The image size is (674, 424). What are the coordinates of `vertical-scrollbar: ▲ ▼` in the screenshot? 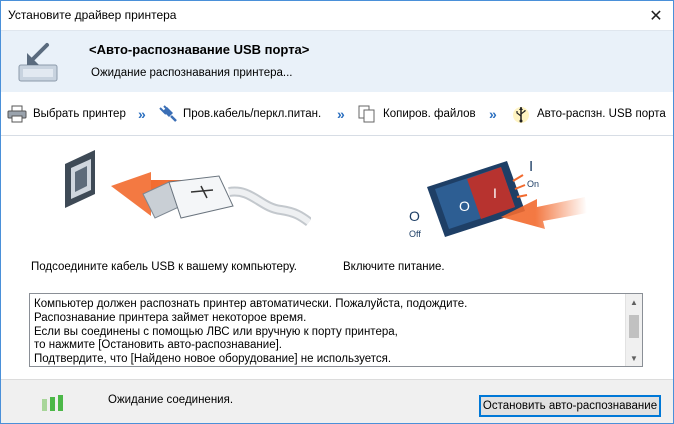 It's located at (633, 330).